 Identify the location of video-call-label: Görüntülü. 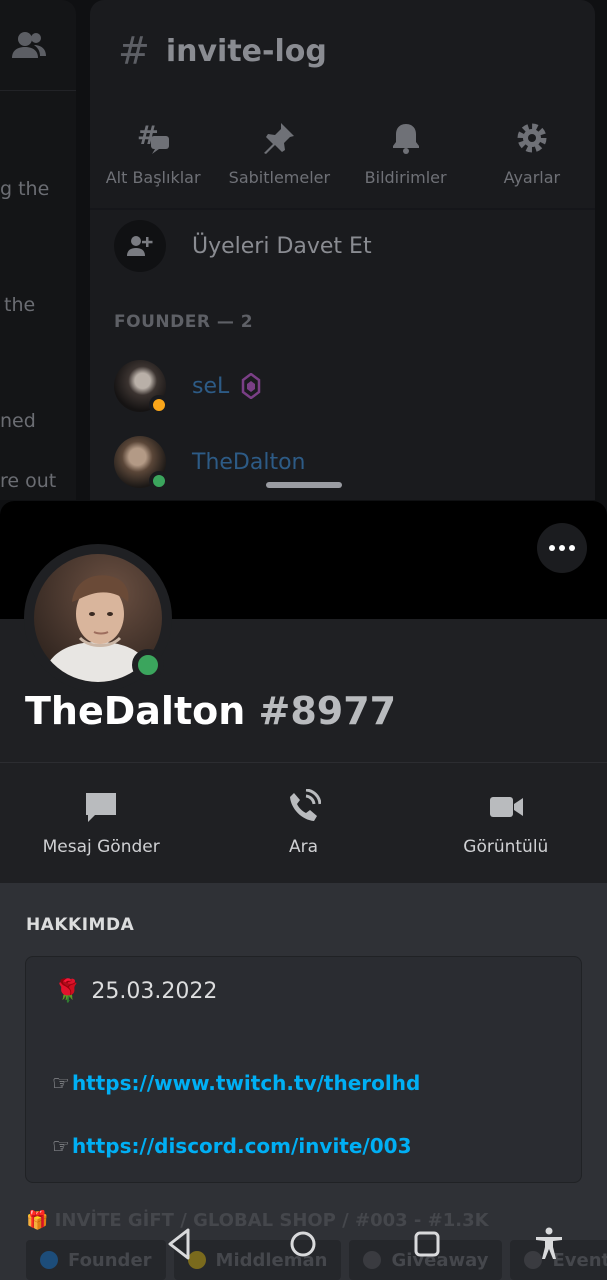
(506, 847).